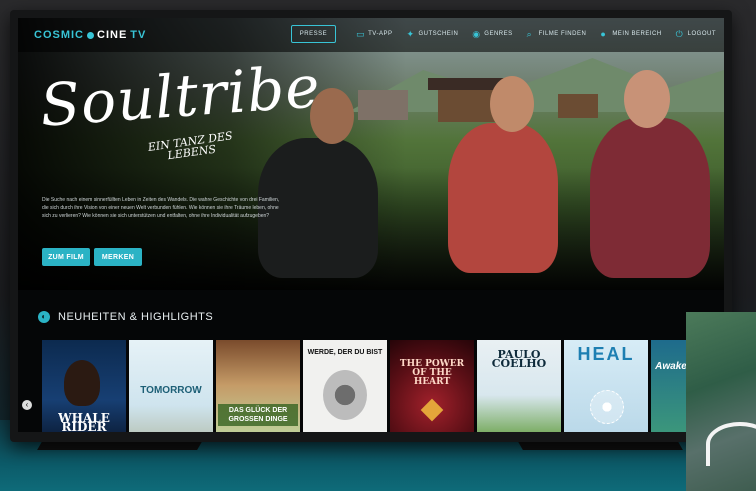 The width and height of the screenshot is (756, 491). What do you see at coordinates (410, 34) in the screenshot?
I see `voucher-icon: ✦` at bounding box center [410, 34].